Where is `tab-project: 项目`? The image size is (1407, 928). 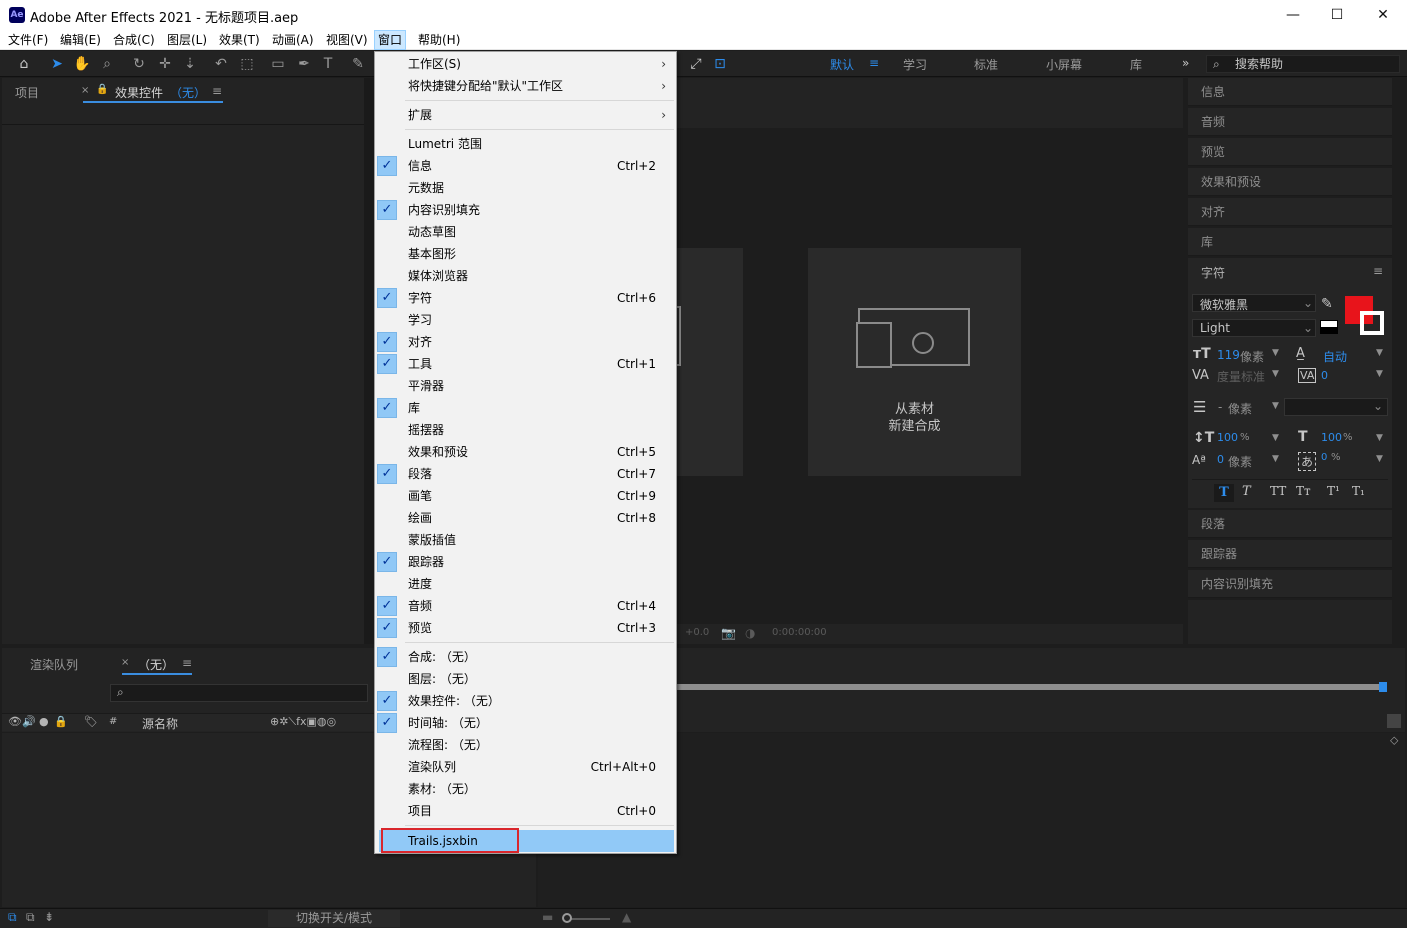
tab-project: 项目 is located at coordinates (27, 92).